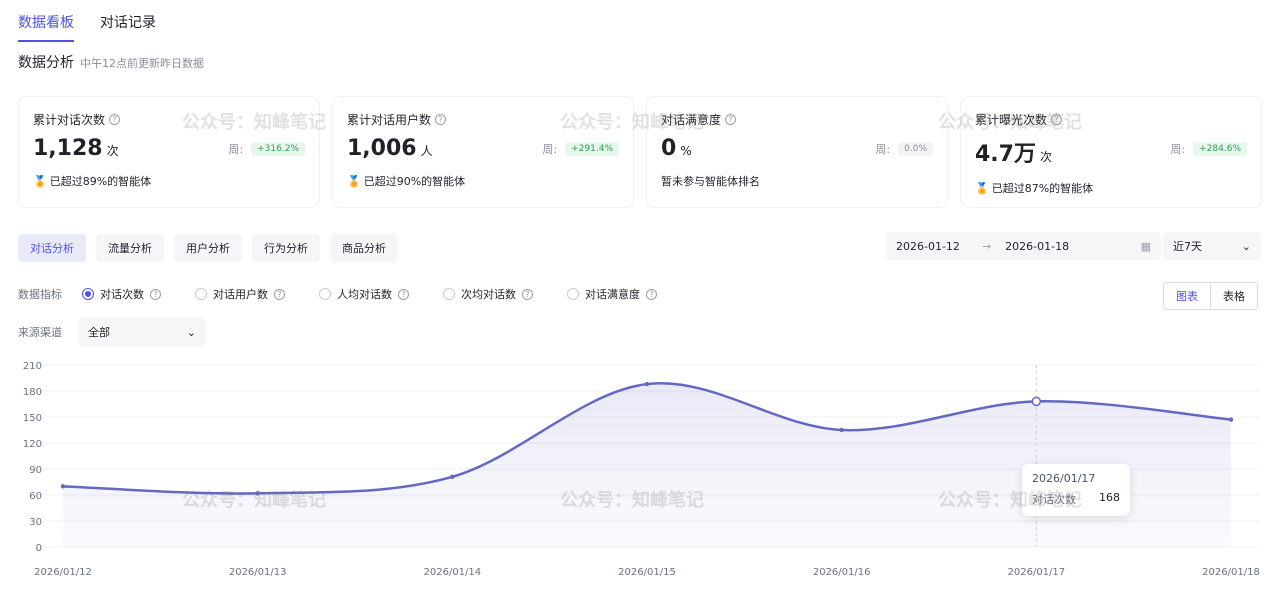  Describe the element at coordinates (364, 248) in the screenshot. I see `tab-product-analysis: 商品分析` at that location.